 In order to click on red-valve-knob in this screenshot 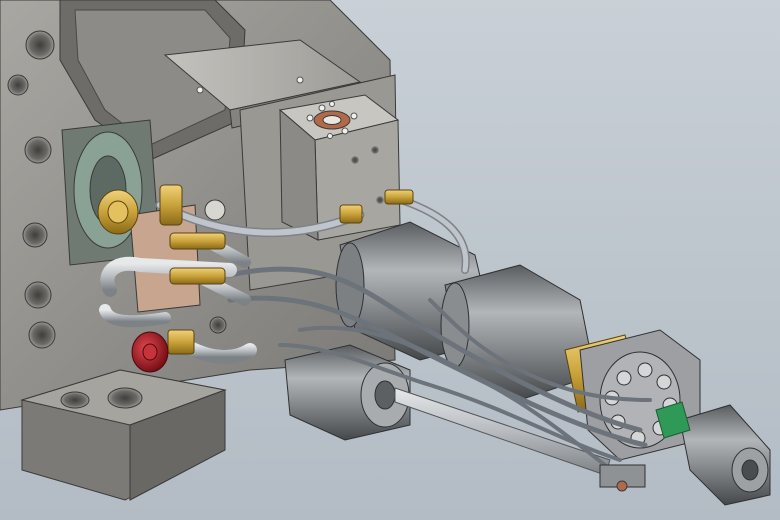, I will do `click(150, 352)`.